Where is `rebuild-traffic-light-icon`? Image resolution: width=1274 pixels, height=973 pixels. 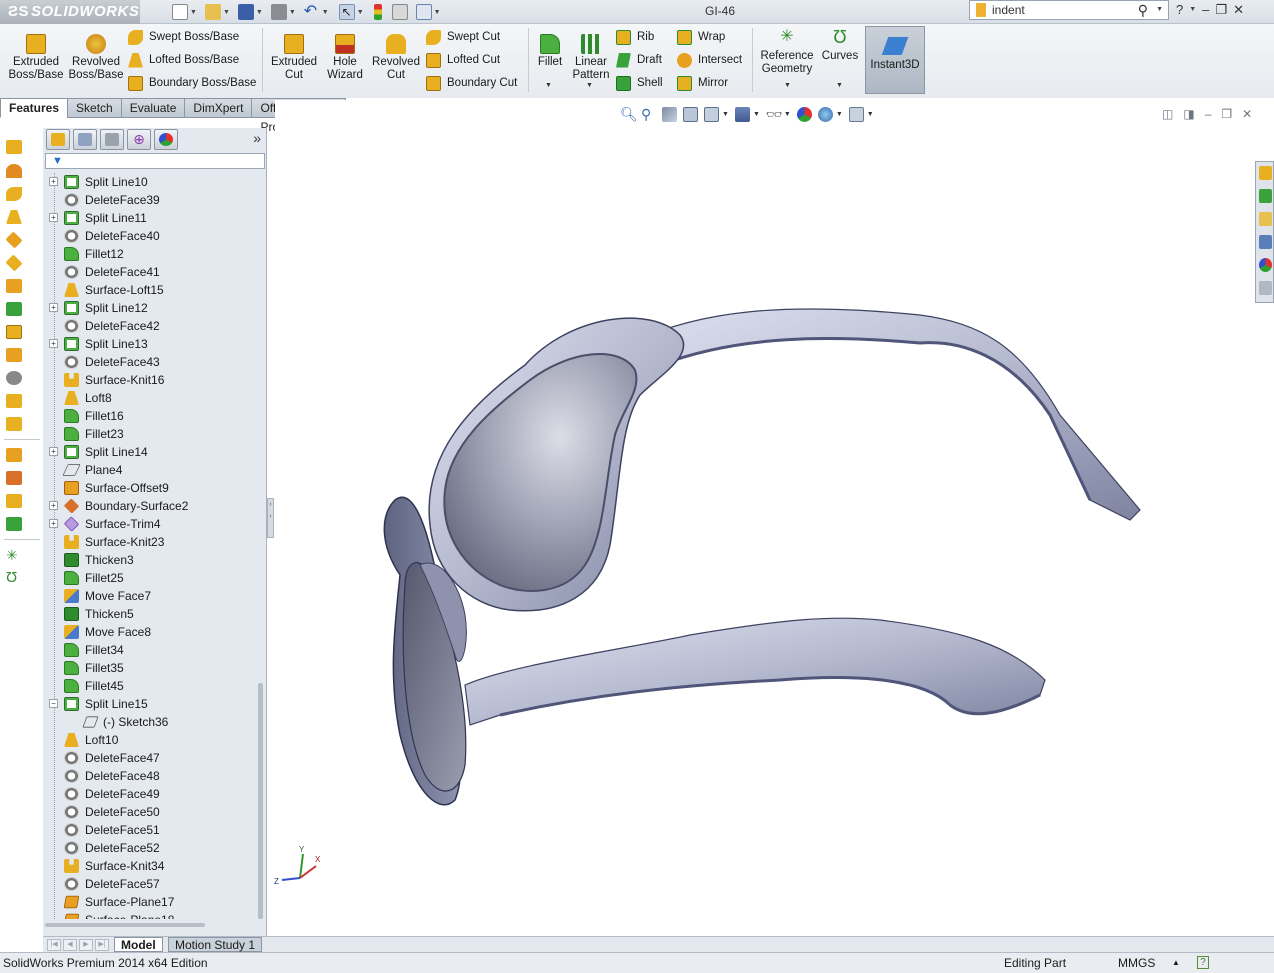 rebuild-traffic-light-icon is located at coordinates (377, 12).